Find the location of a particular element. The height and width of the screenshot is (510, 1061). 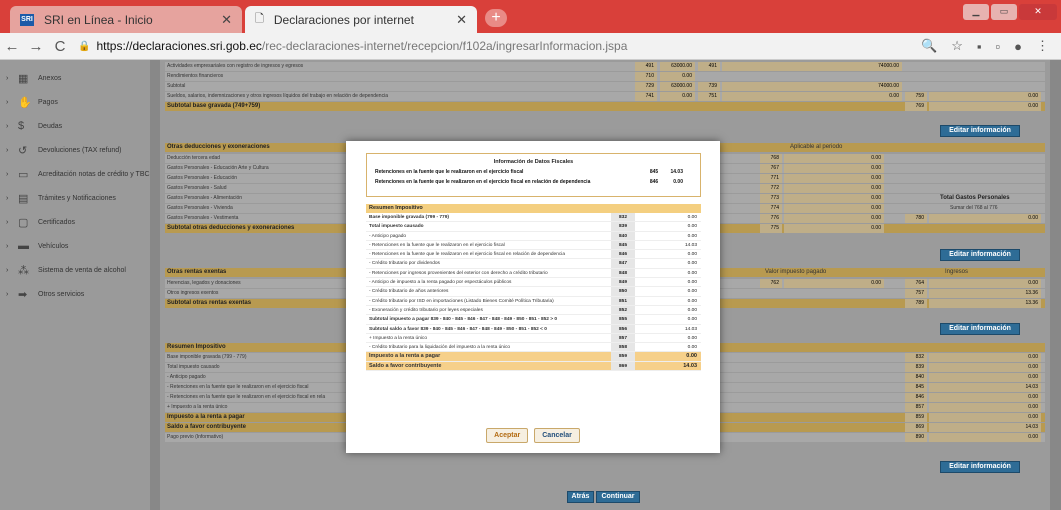

account-icon: ● is located at coordinates (1018, 46).